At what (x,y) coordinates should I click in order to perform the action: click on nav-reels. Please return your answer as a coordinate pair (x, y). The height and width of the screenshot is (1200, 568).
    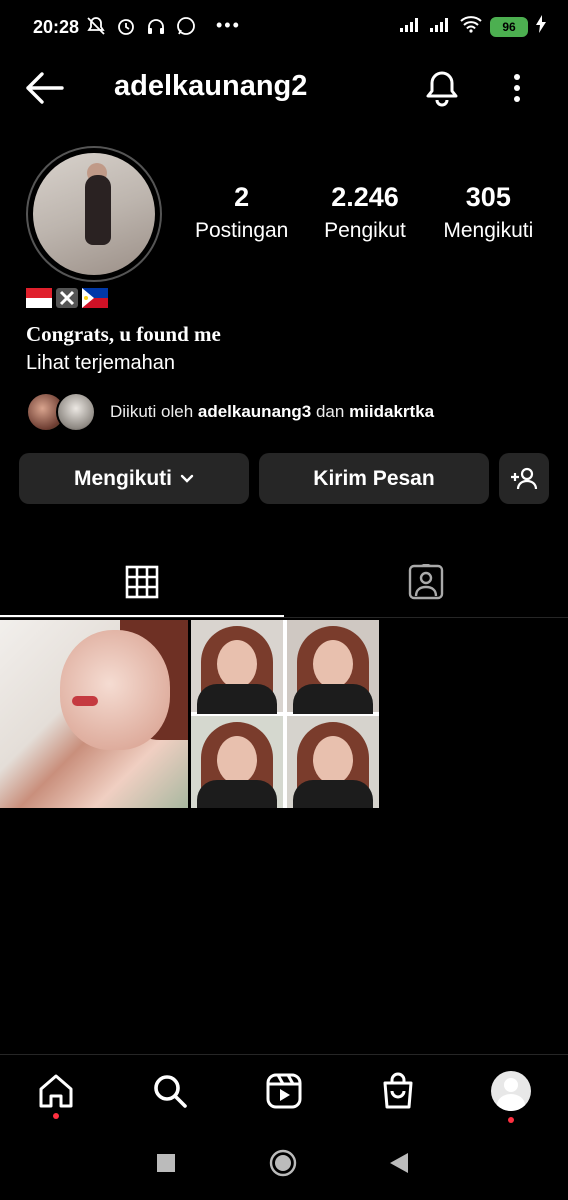
    Looking at the image, I should click on (284, 1091).